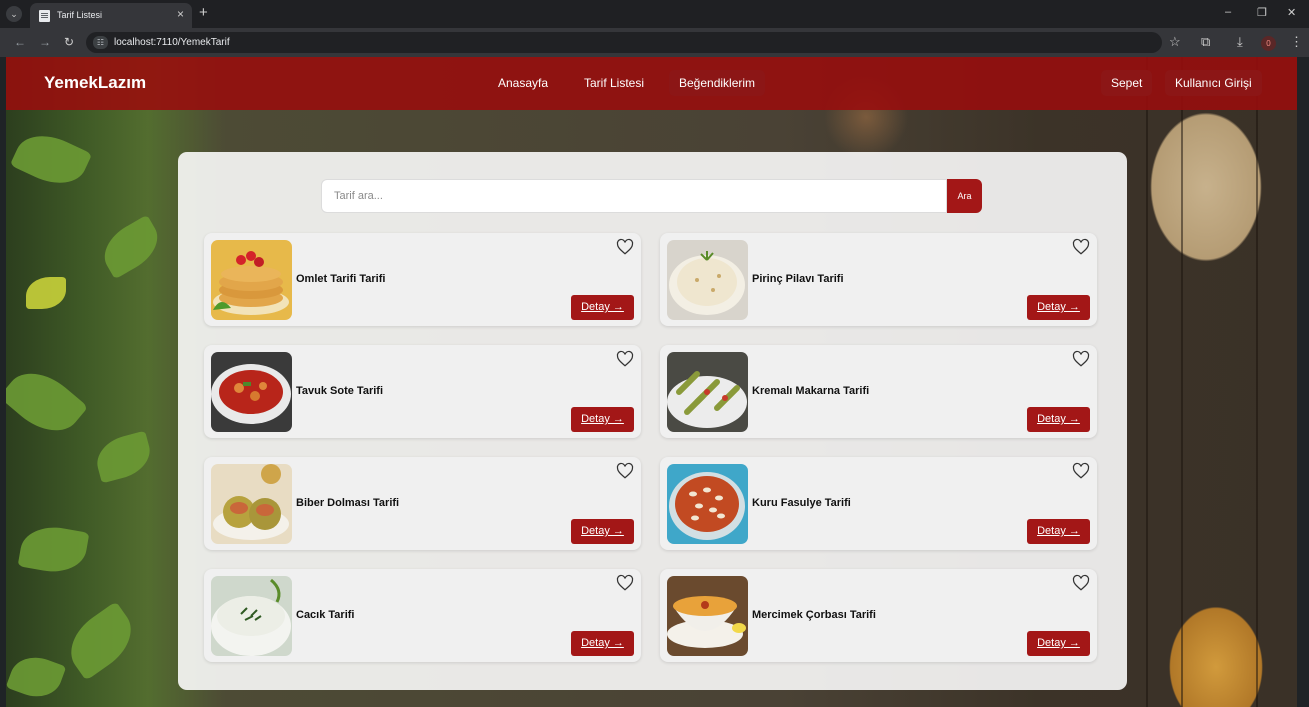 This screenshot has width=1309, height=707. What do you see at coordinates (422, 503) in the screenshot?
I see `recipe-card: Biber Dolması Tarifi Detay →` at bounding box center [422, 503].